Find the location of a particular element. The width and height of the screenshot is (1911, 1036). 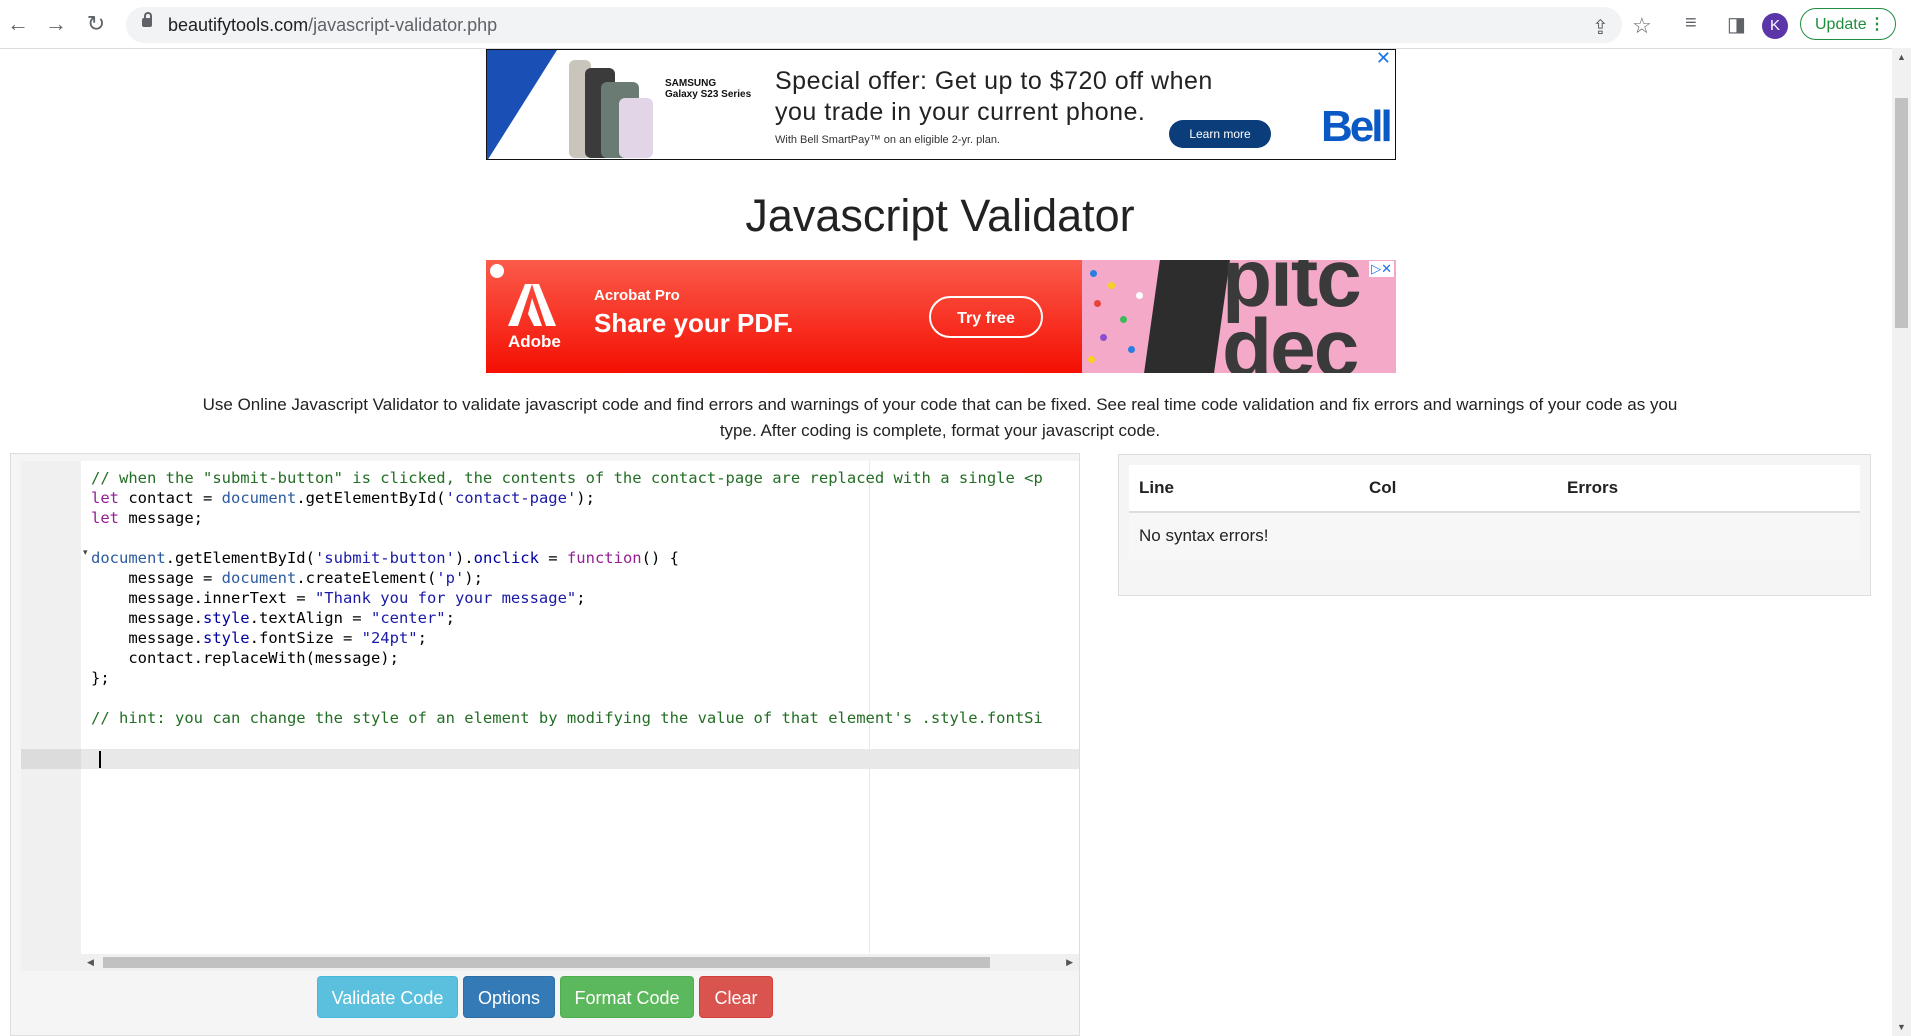

ad-choices-close-icon: ▷✕ is located at coordinates (1381, 269).